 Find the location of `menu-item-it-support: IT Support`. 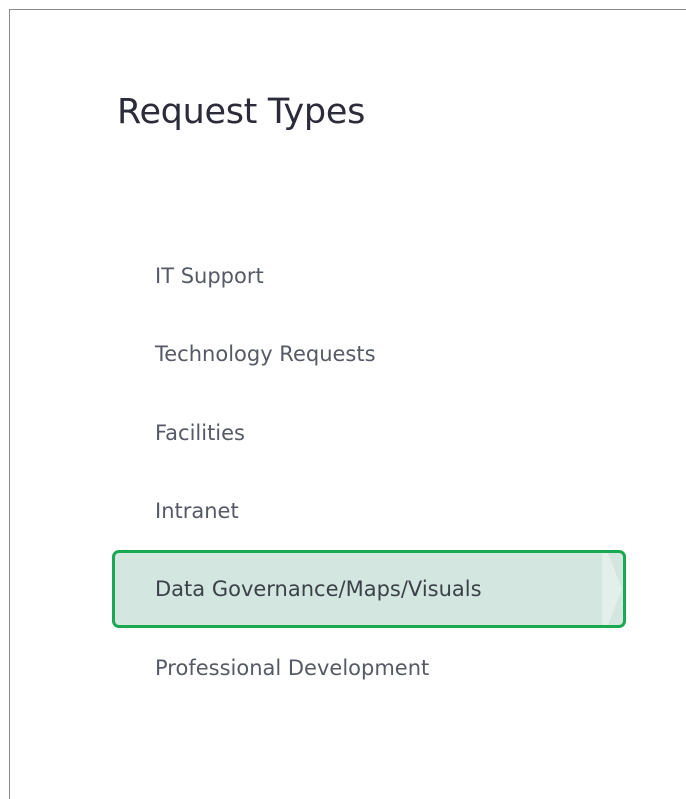

menu-item-it-support: IT Support is located at coordinates (369, 276).